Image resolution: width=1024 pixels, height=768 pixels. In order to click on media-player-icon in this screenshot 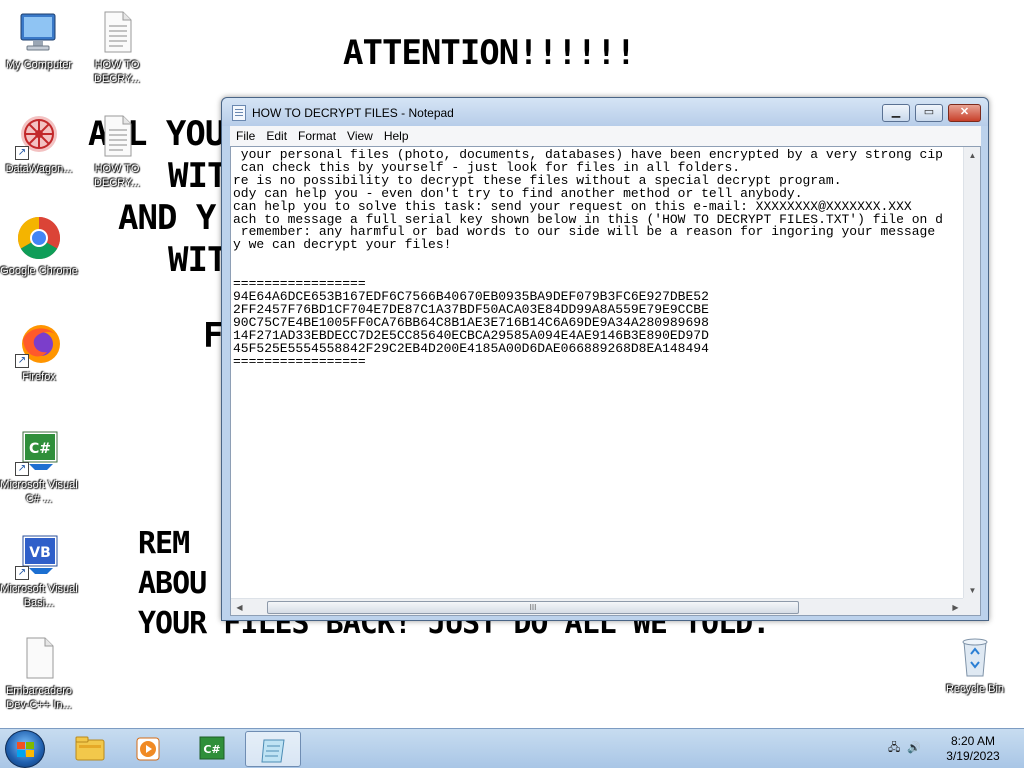, I will do `click(148, 749)`.